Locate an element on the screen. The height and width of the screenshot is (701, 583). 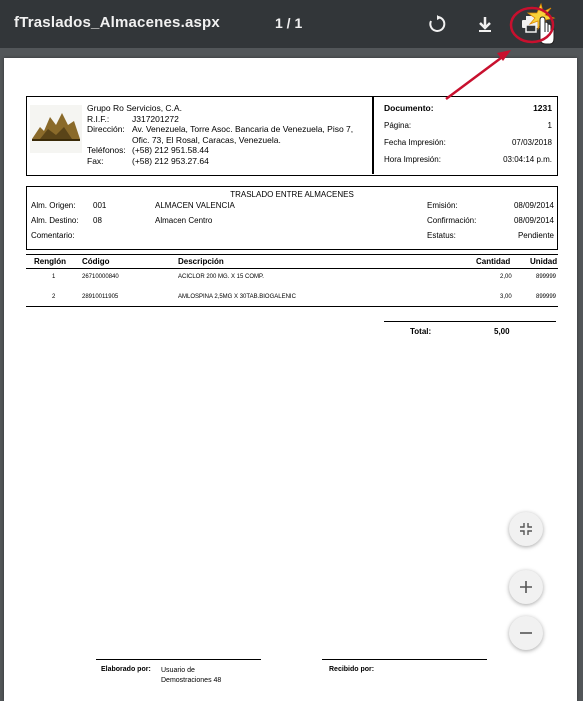
fax-label: Fax: is located at coordinates (95, 160).